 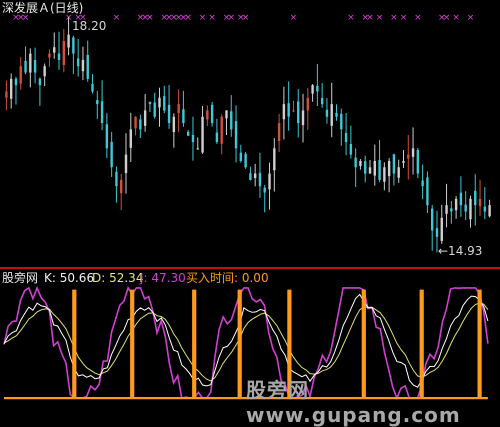 What do you see at coordinates (43, 8) in the screenshot?
I see `chart-title: 深发展Ａ(日线)` at bounding box center [43, 8].